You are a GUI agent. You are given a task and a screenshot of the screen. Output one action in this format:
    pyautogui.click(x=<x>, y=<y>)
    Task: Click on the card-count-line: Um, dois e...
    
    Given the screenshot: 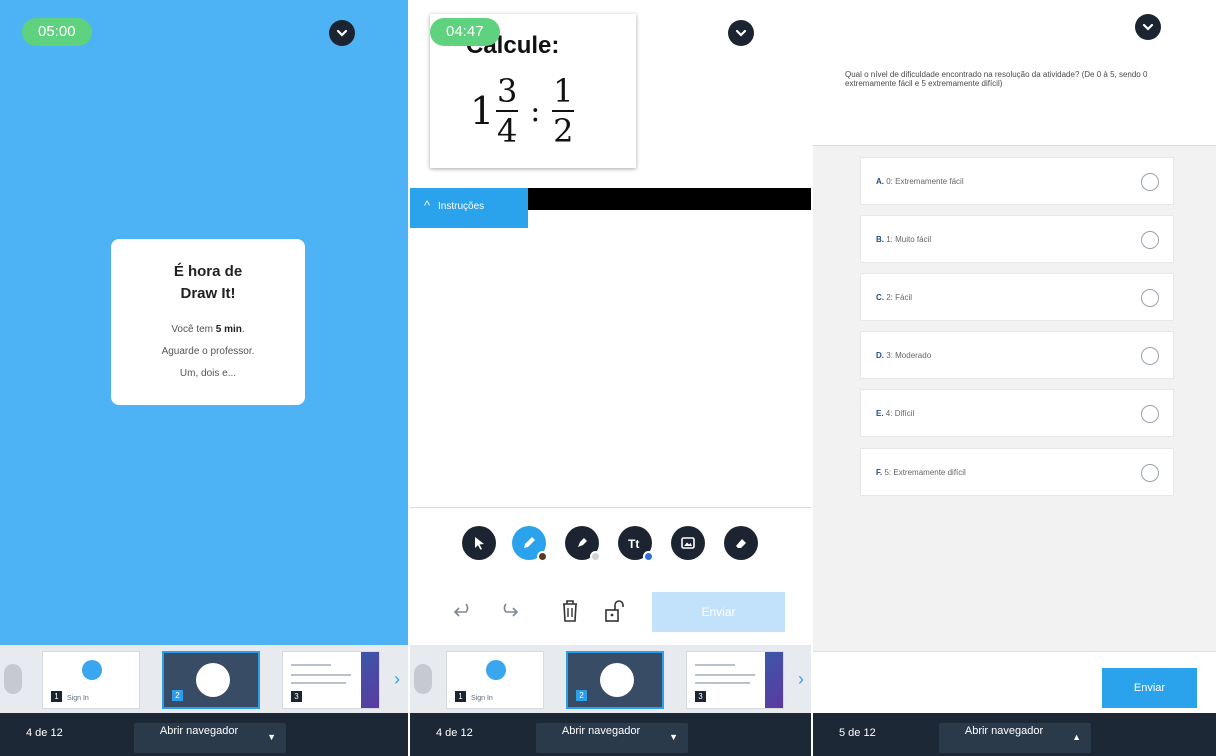 What is the action you would take?
    pyautogui.click(x=208, y=373)
    